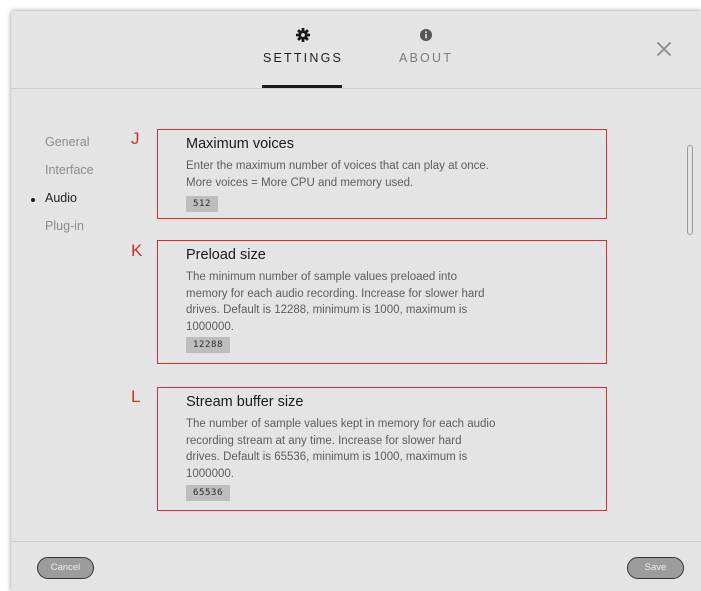  What do you see at coordinates (245, 402) in the screenshot?
I see `setting-title: Stream buffer size` at bounding box center [245, 402].